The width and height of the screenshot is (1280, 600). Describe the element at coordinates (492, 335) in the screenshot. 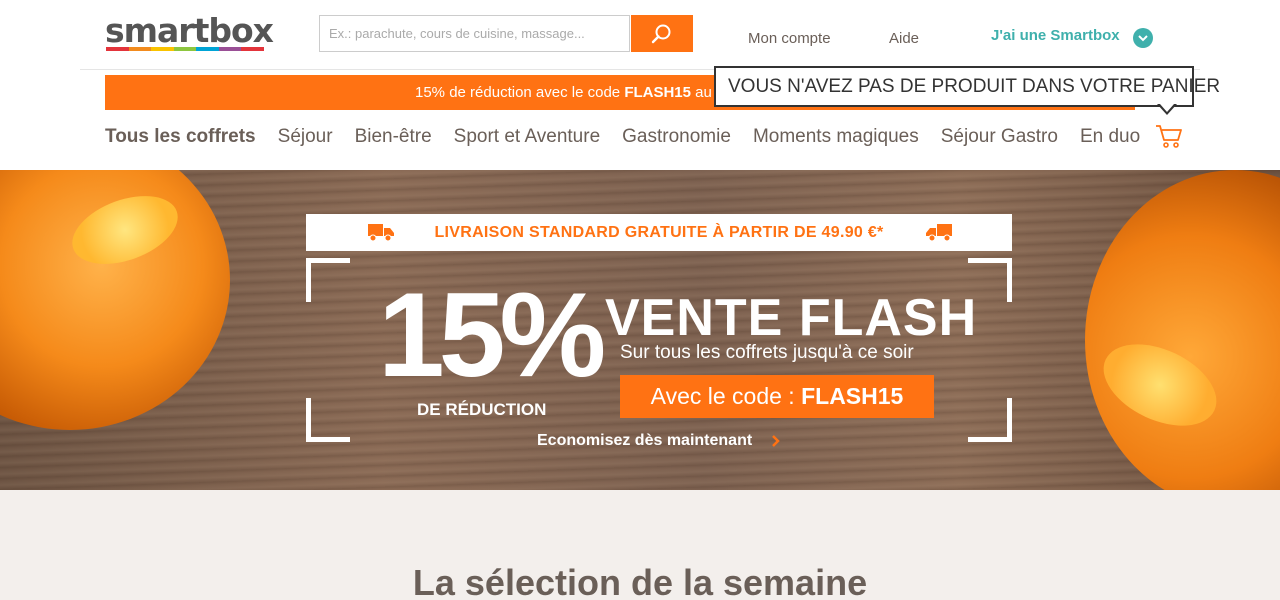

I see `discount-percent: 15%` at that location.